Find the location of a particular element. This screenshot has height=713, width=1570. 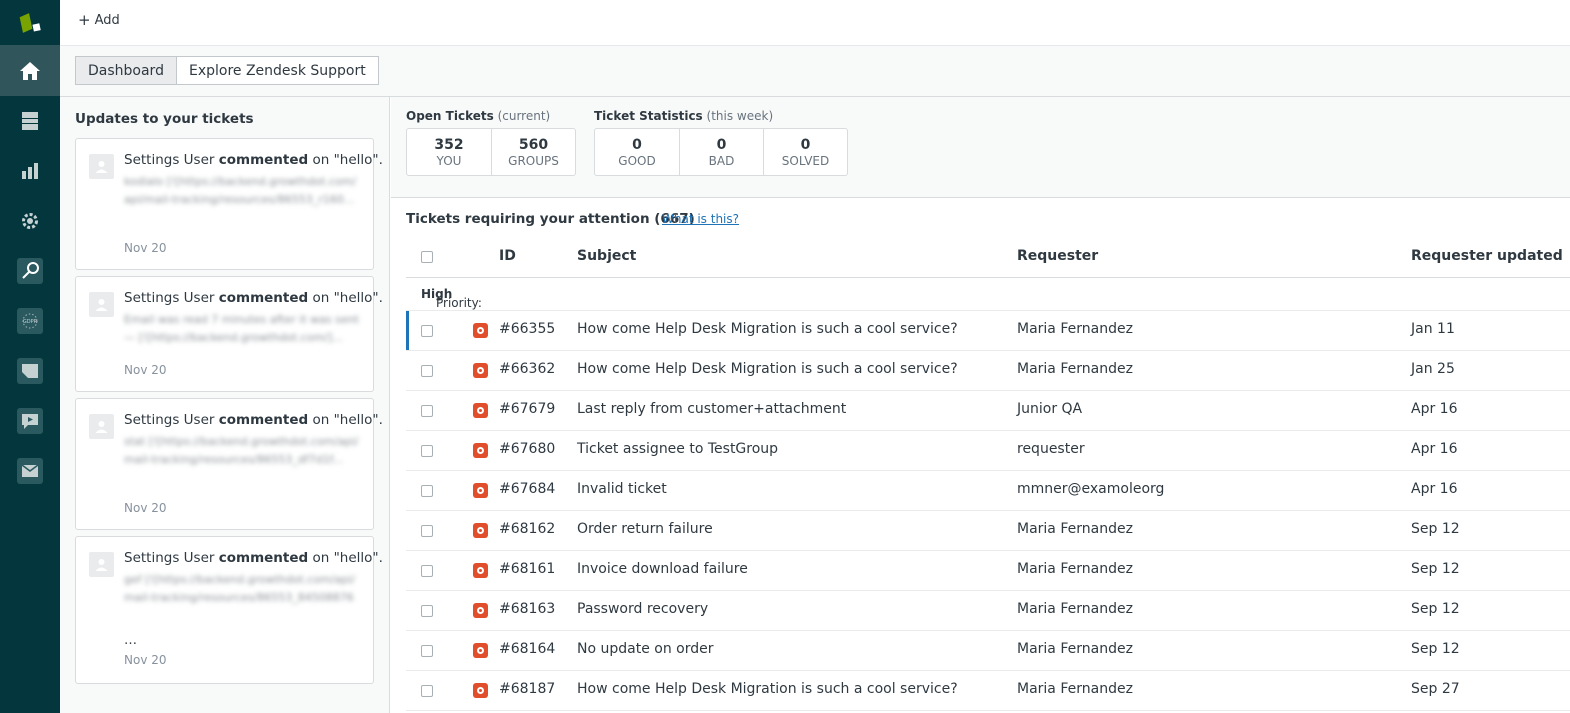

ticket-id: #68164 is located at coordinates (527, 649).